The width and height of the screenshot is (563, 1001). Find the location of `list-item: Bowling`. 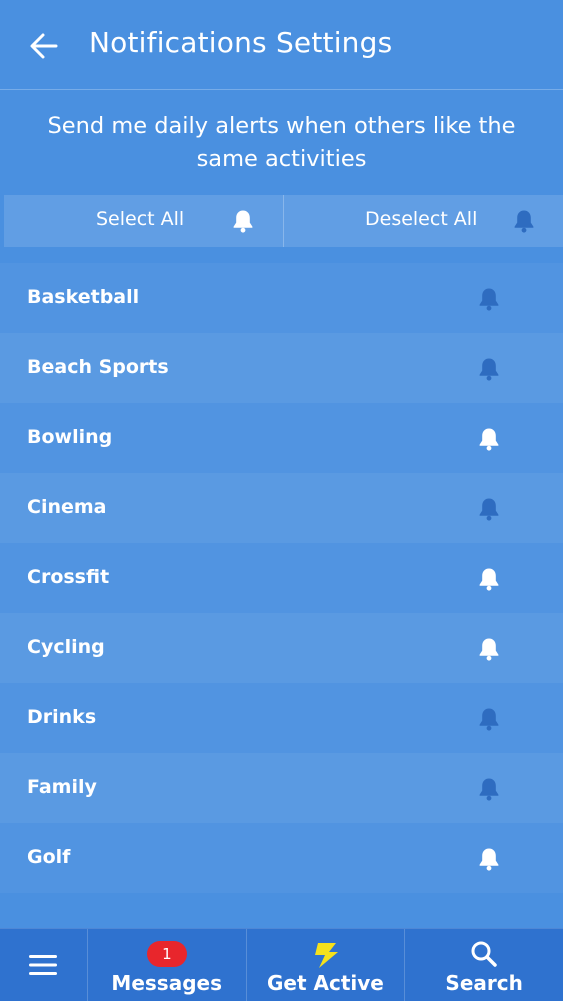

list-item: Bowling is located at coordinates (281, 438).